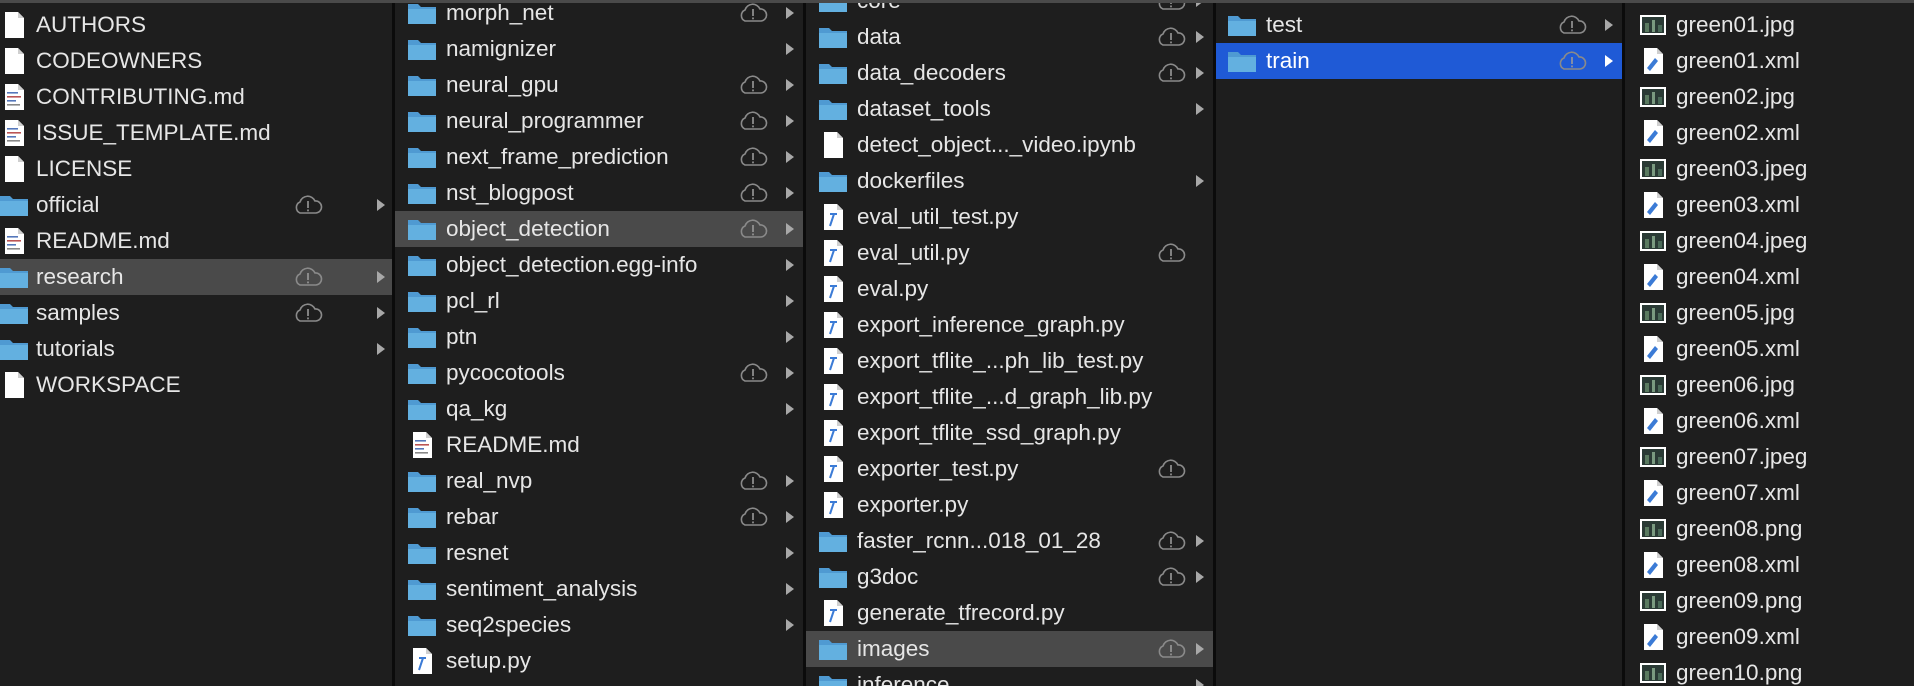 The height and width of the screenshot is (686, 1914). I want to click on folder-row: ptn, so click(599, 337).